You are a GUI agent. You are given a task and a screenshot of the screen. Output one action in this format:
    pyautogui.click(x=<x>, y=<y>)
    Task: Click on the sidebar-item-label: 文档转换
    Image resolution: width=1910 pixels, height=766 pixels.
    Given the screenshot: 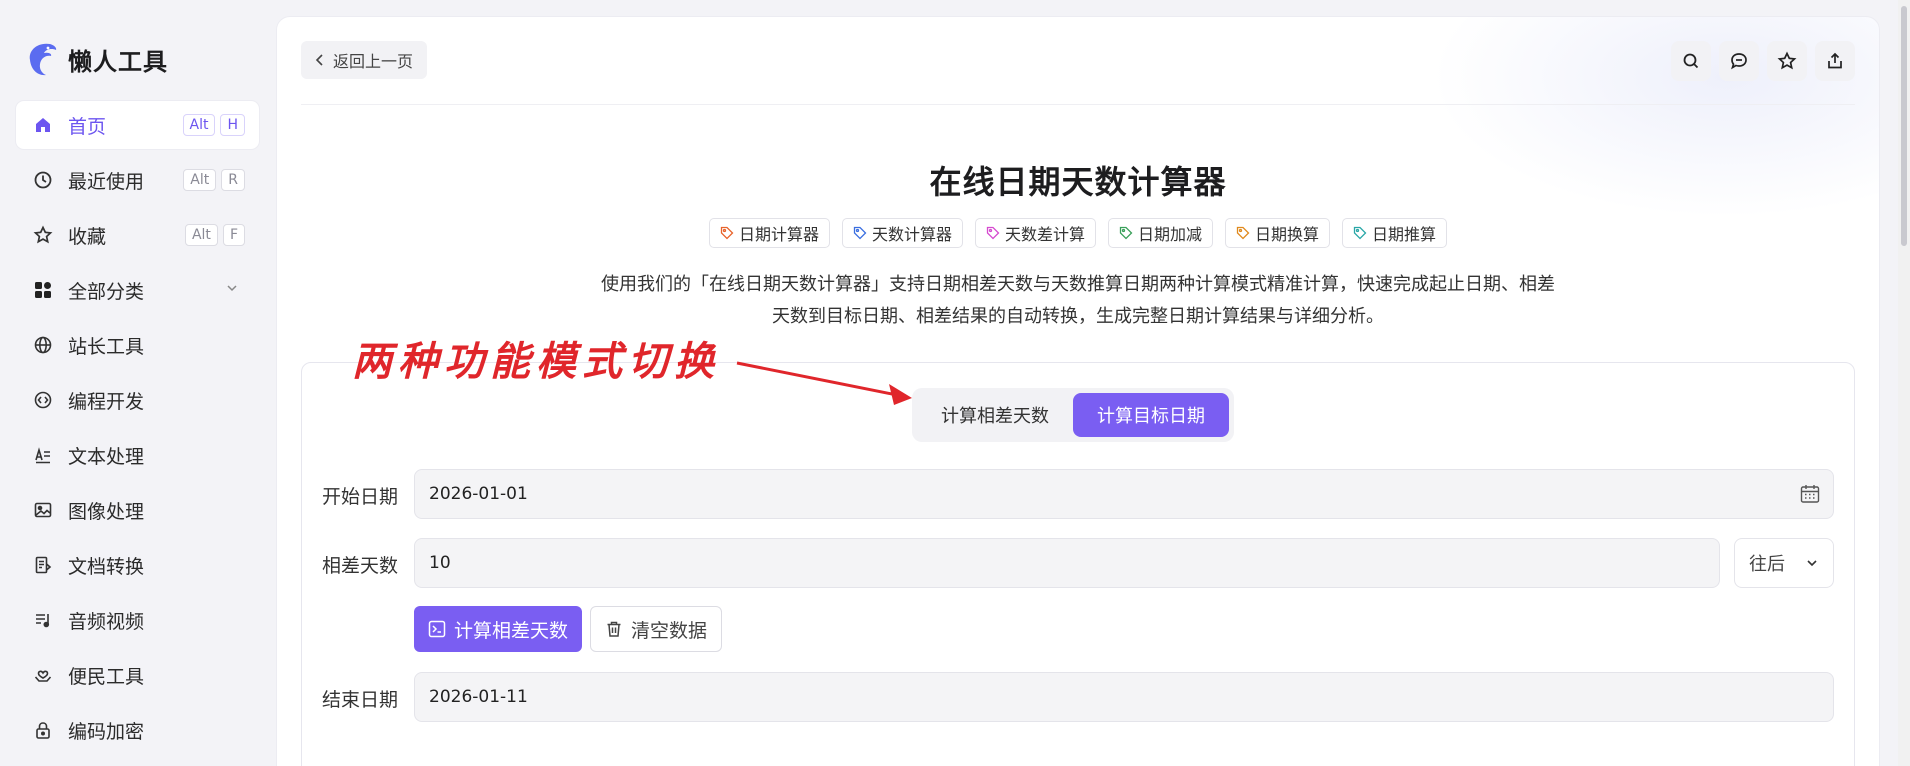 What is the action you would take?
    pyautogui.click(x=106, y=566)
    